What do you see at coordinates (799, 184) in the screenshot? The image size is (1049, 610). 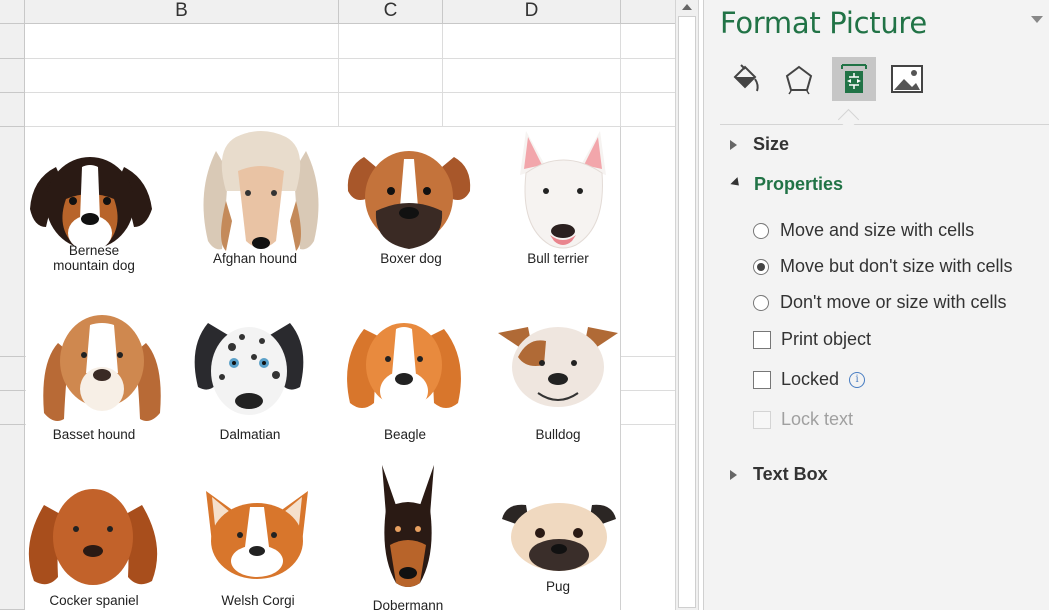 I see `section-properties-label: Properties` at bounding box center [799, 184].